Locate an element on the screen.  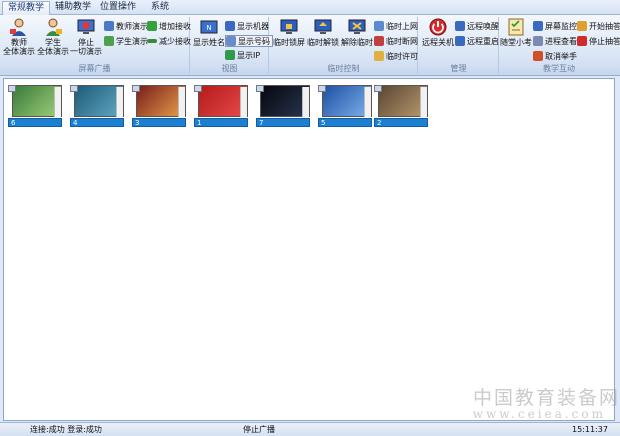
connection-status: 连接:成功 登录:成功 is located at coordinates (66, 429).